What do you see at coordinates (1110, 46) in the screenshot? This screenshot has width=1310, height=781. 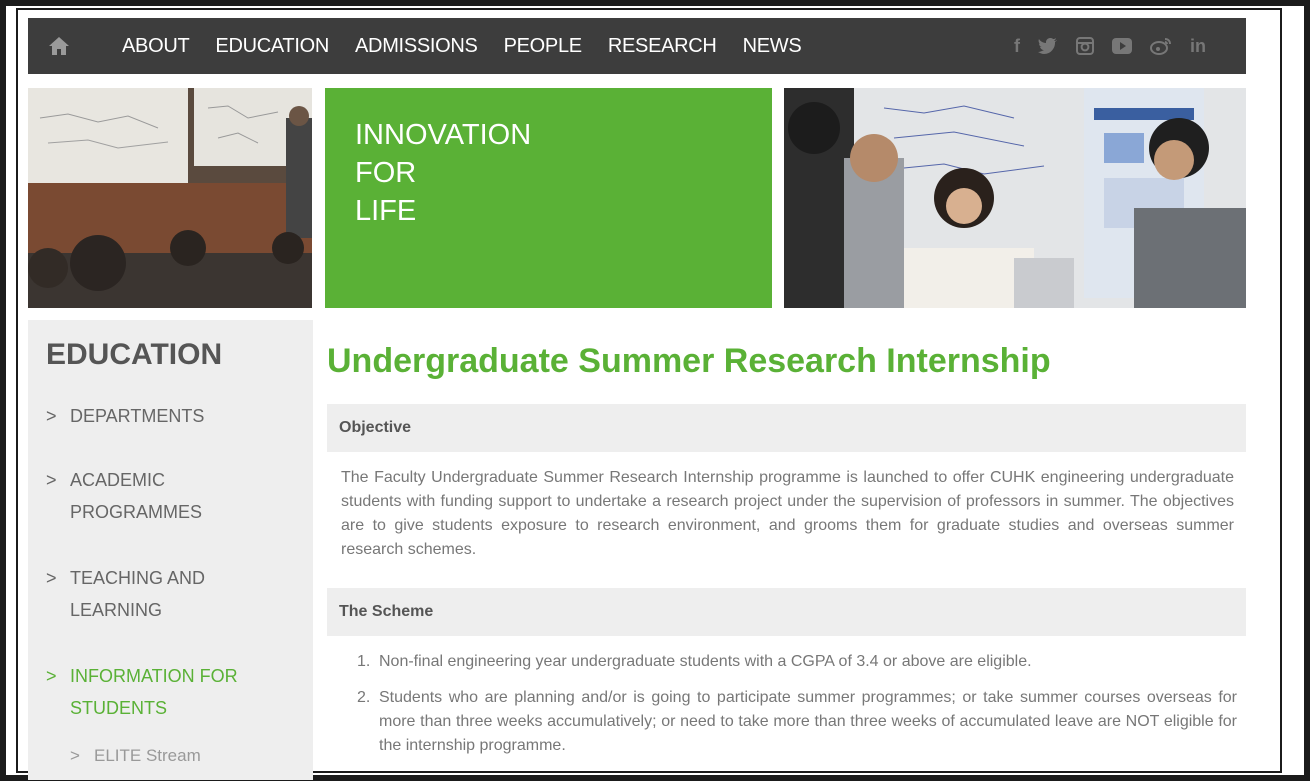 I see `social-links: f in` at bounding box center [1110, 46].